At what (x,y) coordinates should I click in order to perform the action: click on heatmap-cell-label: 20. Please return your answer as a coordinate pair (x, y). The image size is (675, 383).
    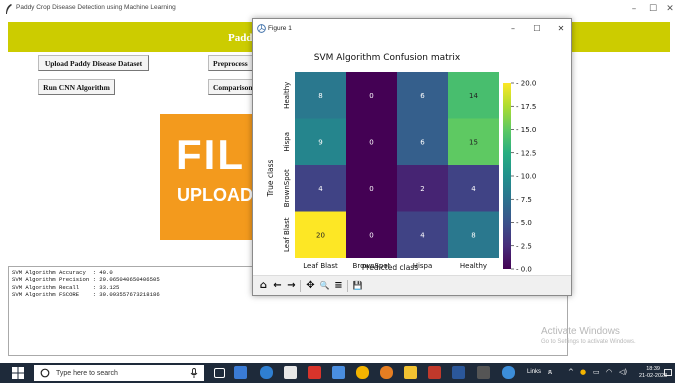
    Looking at the image, I should click on (320, 235).